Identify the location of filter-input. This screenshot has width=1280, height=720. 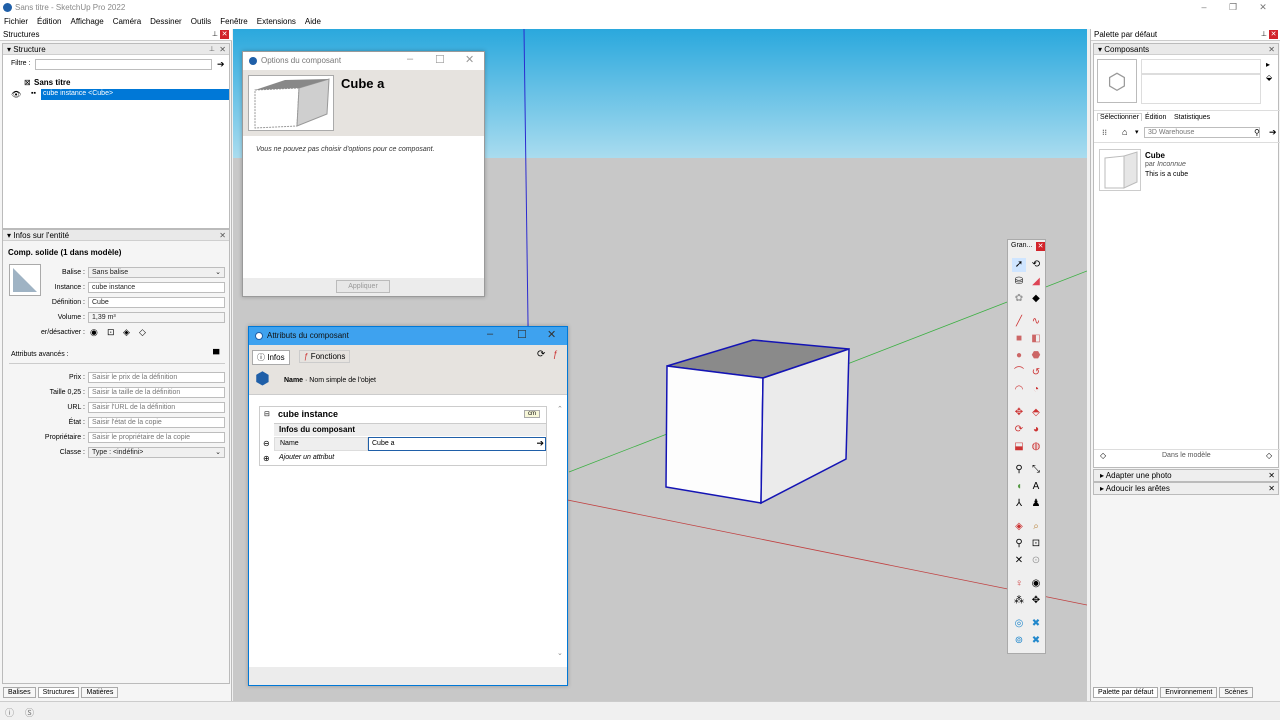
(123, 64).